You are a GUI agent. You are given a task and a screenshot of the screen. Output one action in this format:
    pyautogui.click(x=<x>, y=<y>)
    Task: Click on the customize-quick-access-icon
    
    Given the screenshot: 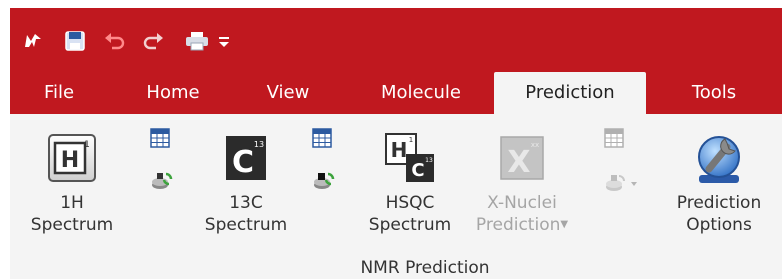 What is the action you would take?
    pyautogui.click(x=224, y=41)
    